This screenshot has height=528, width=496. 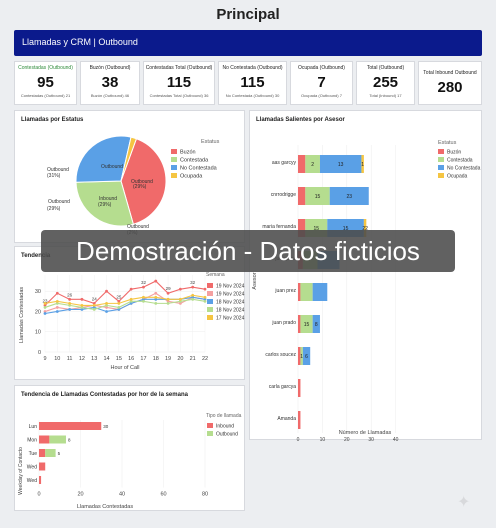 What do you see at coordinates (205, 495) in the screenshot?
I see `x-tick-label: 80` at bounding box center [205, 495].